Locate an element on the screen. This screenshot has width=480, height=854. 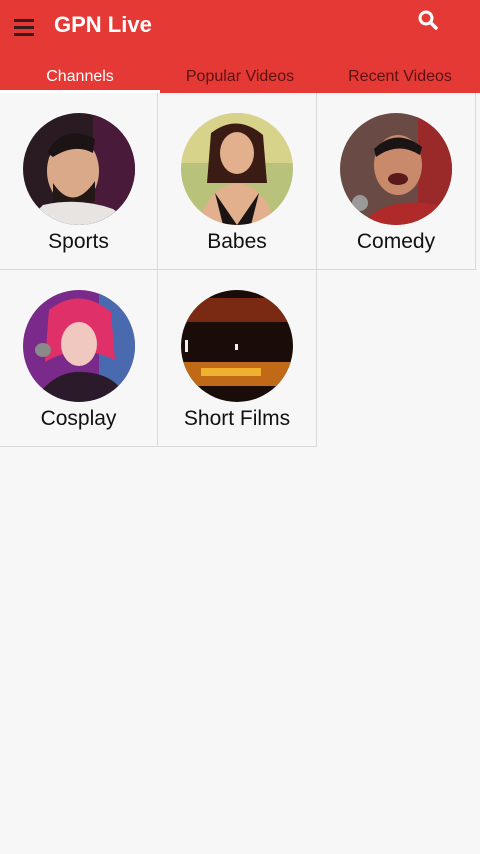
channel-card-babes: Babes is located at coordinates (237, 181).